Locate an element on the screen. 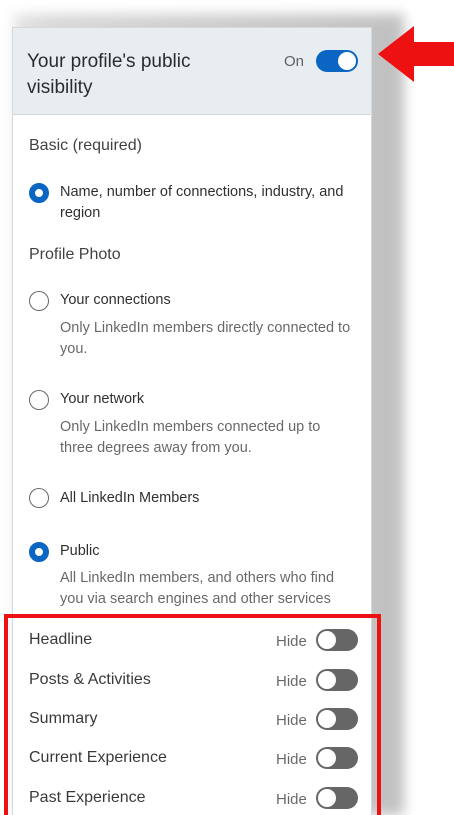 The height and width of the screenshot is (815, 454). profile-photo-public-radio is located at coordinates (39, 552).